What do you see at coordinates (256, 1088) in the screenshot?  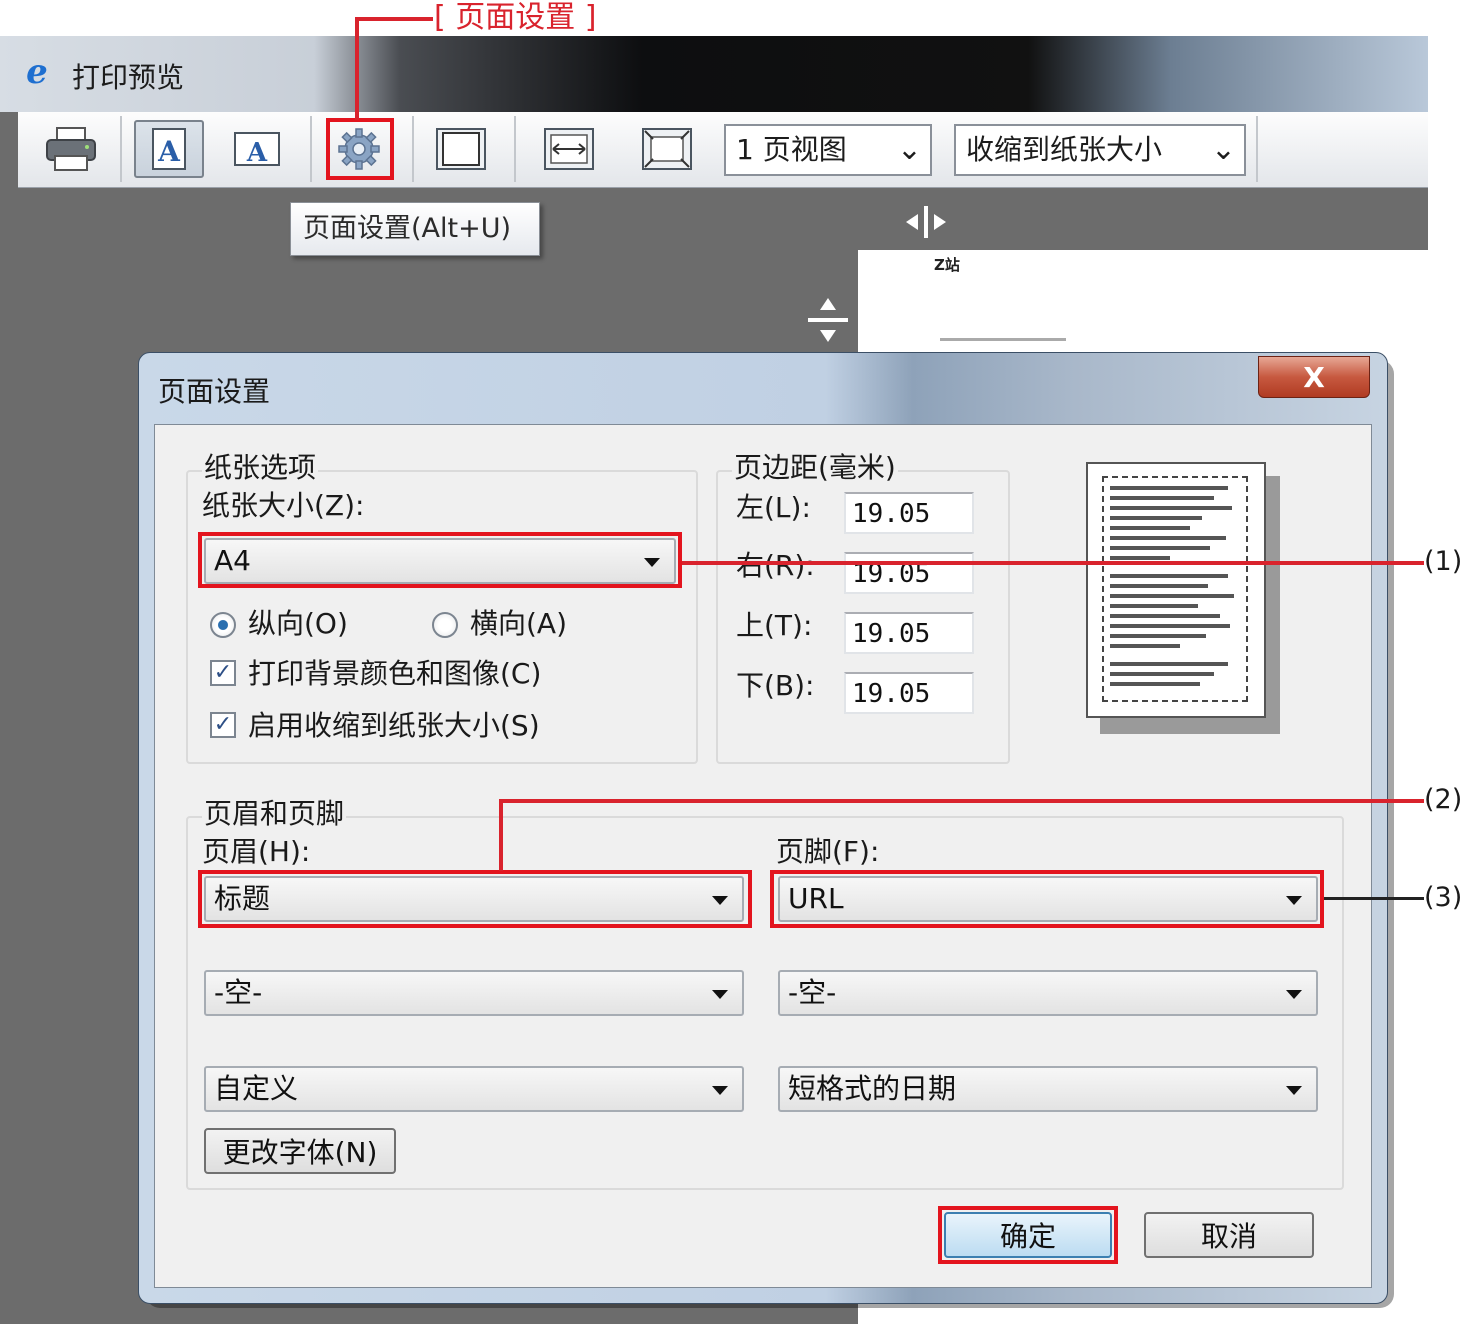 I see `header-select-3-value: 自定义` at bounding box center [256, 1088].